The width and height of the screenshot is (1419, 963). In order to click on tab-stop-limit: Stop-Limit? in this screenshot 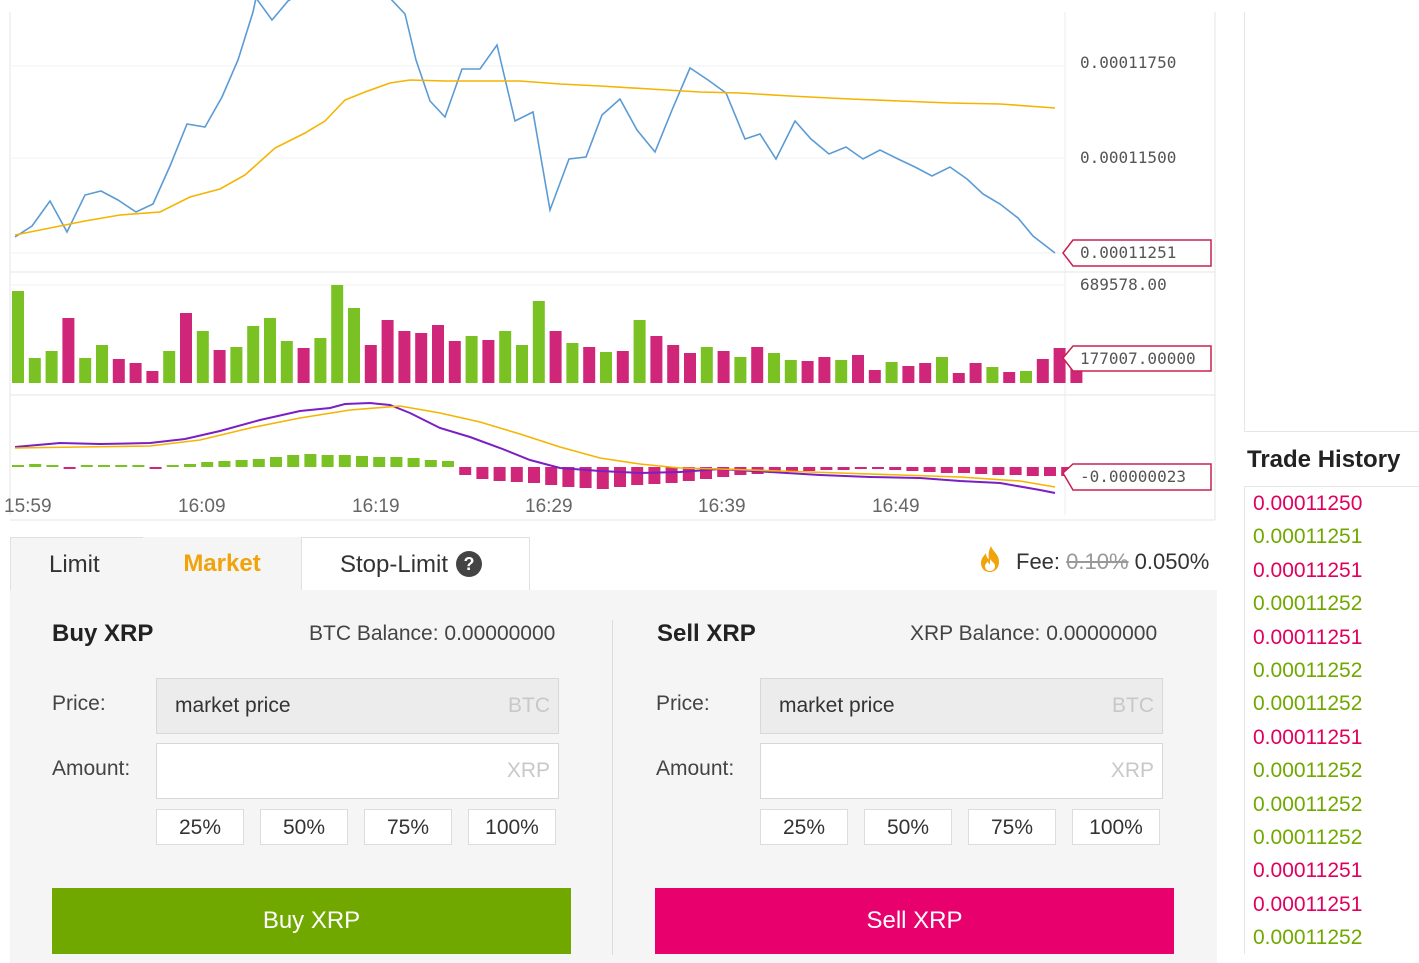, I will do `click(415, 564)`.